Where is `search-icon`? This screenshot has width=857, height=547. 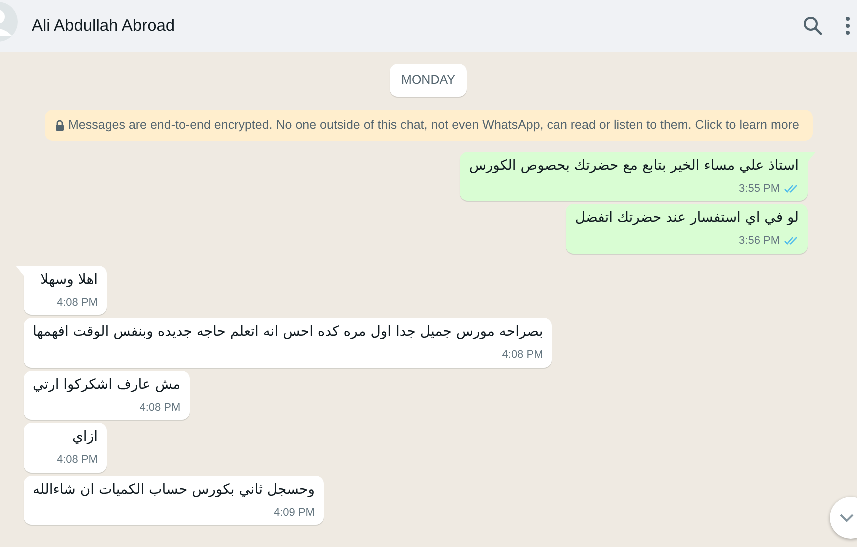 search-icon is located at coordinates (813, 26).